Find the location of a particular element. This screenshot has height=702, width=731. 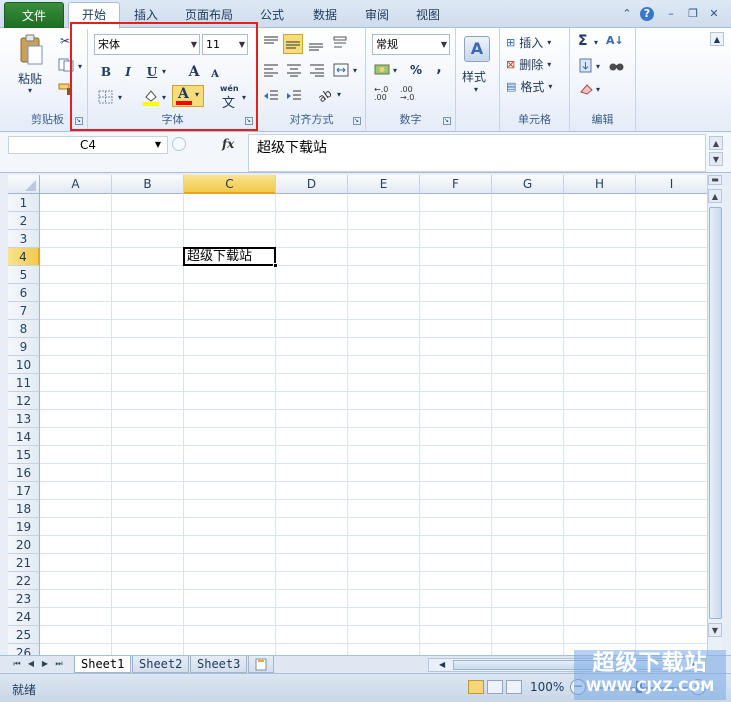

row-header-22: 22 is located at coordinates (24, 581).